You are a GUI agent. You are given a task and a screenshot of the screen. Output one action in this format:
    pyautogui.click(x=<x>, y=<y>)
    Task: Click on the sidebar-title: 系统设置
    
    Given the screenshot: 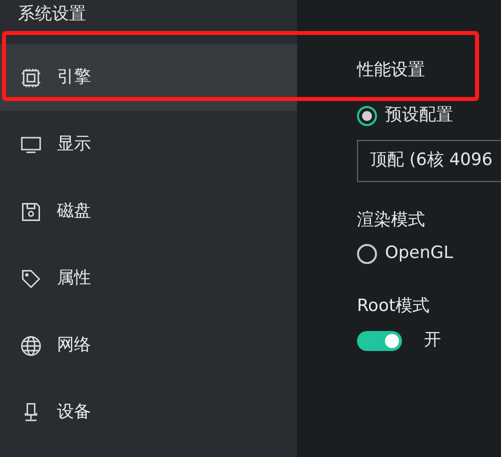 What is the action you would take?
    pyautogui.click(x=52, y=14)
    